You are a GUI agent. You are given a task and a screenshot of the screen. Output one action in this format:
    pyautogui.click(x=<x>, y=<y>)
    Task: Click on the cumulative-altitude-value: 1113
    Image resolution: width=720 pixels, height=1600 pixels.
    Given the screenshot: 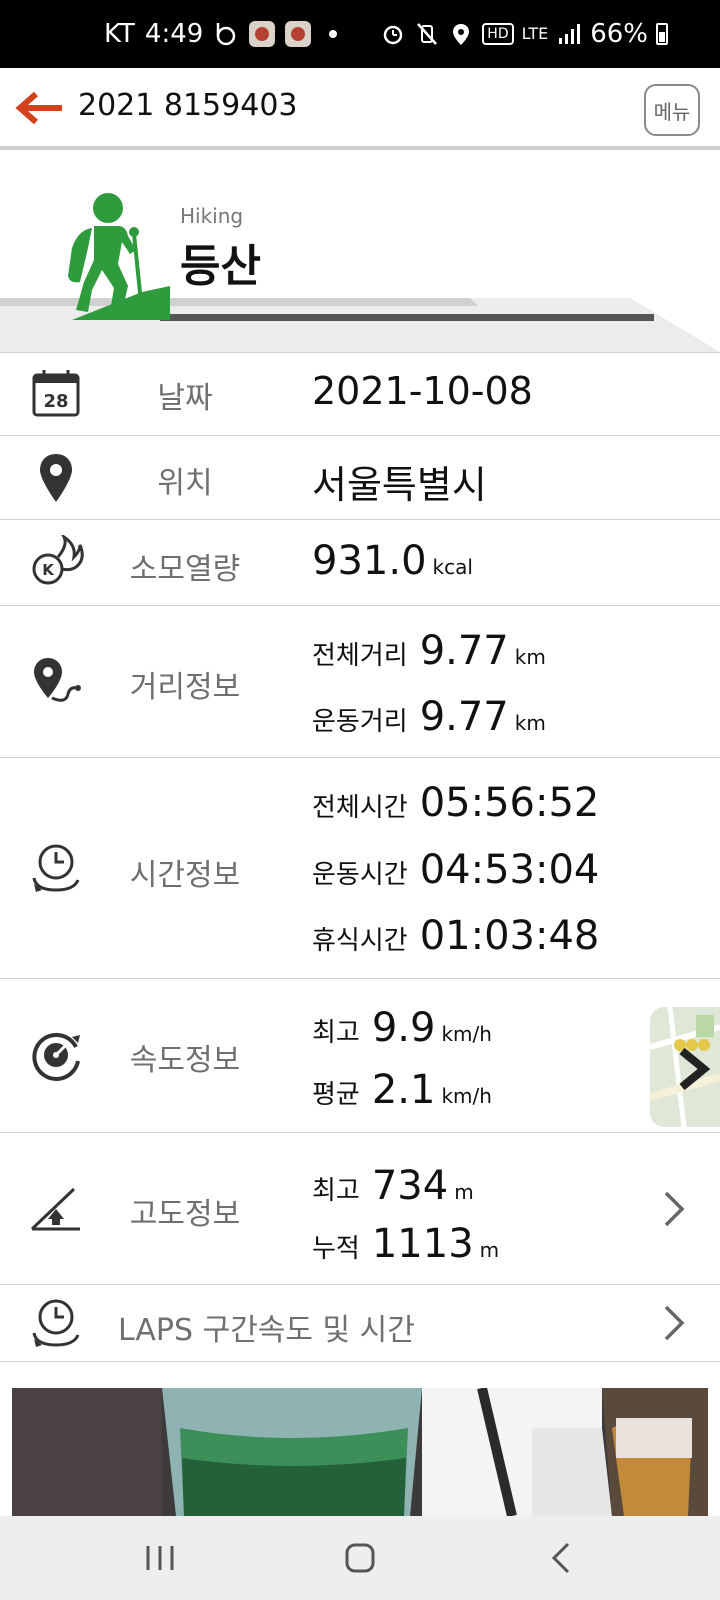 What is the action you would take?
    pyautogui.click(x=422, y=1244)
    